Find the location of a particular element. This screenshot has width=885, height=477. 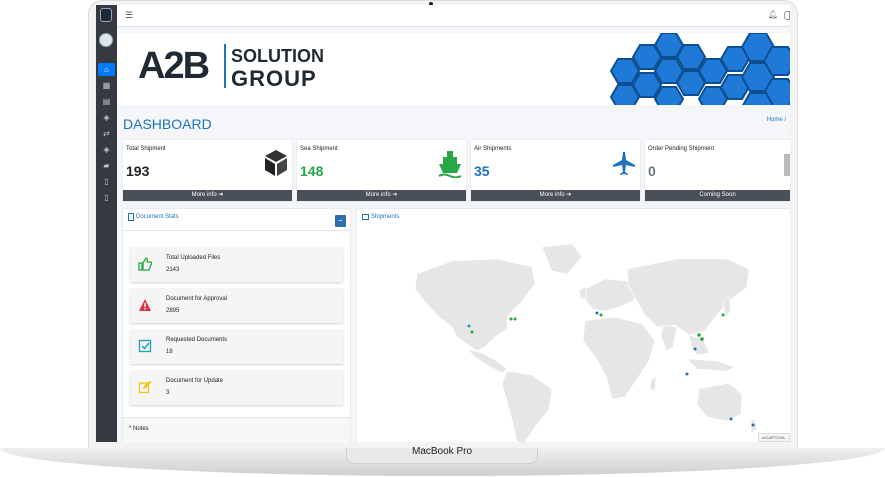

doc-item-uploaded: Total Uploaded Files 2143 is located at coordinates (236, 264).